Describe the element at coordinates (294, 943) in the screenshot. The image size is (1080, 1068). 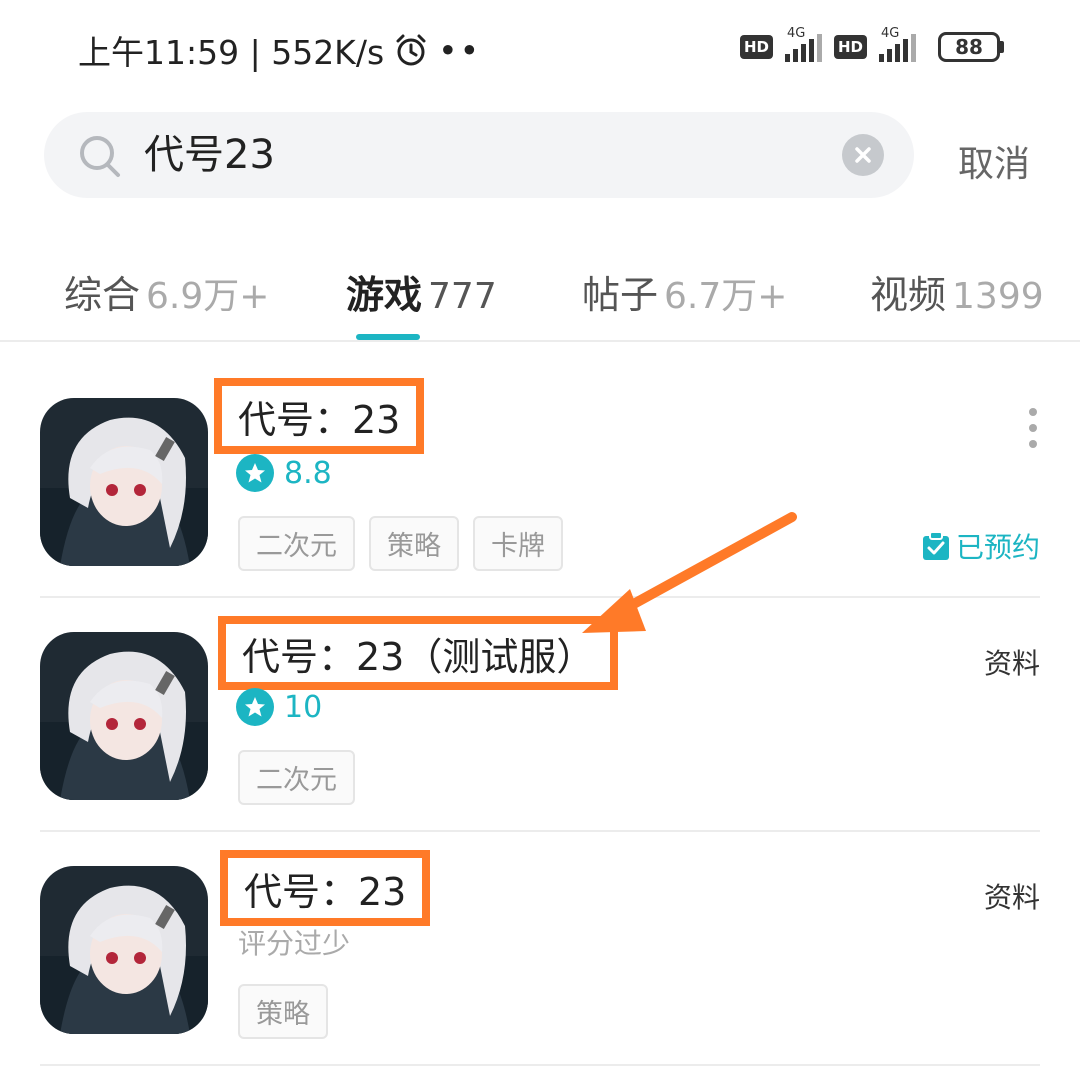
I see `rating-too-few: 评分过少` at that location.